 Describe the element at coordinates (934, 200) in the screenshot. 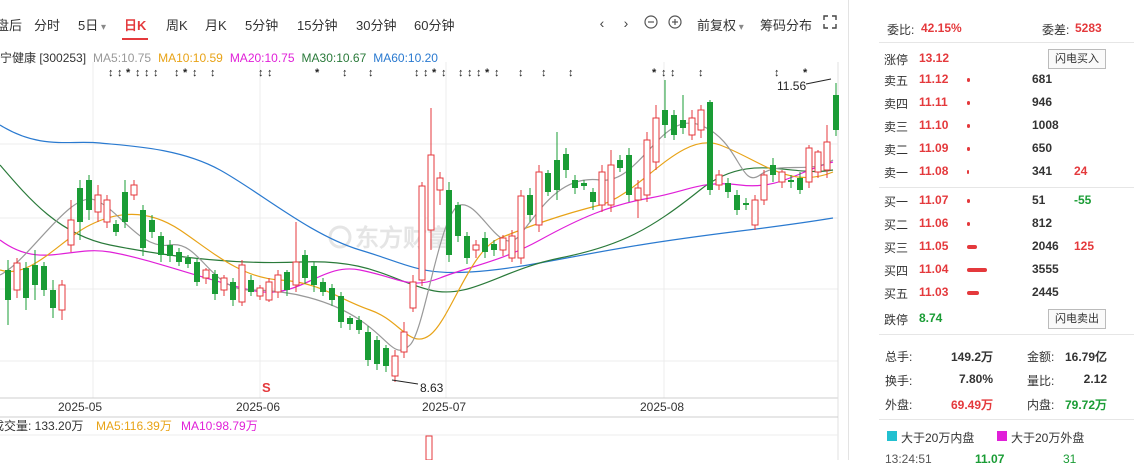

I see `level-price: 11.07` at that location.